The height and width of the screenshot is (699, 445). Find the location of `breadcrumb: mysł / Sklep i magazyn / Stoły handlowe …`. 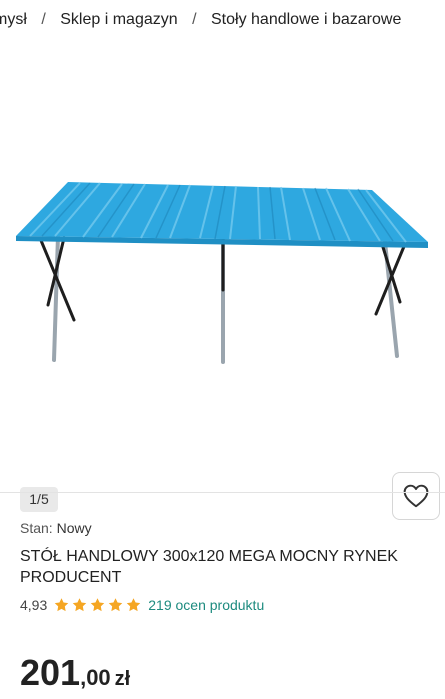

breadcrumb: mysł / Sklep i magazyn / Stoły handlowe … is located at coordinates (222, 20).